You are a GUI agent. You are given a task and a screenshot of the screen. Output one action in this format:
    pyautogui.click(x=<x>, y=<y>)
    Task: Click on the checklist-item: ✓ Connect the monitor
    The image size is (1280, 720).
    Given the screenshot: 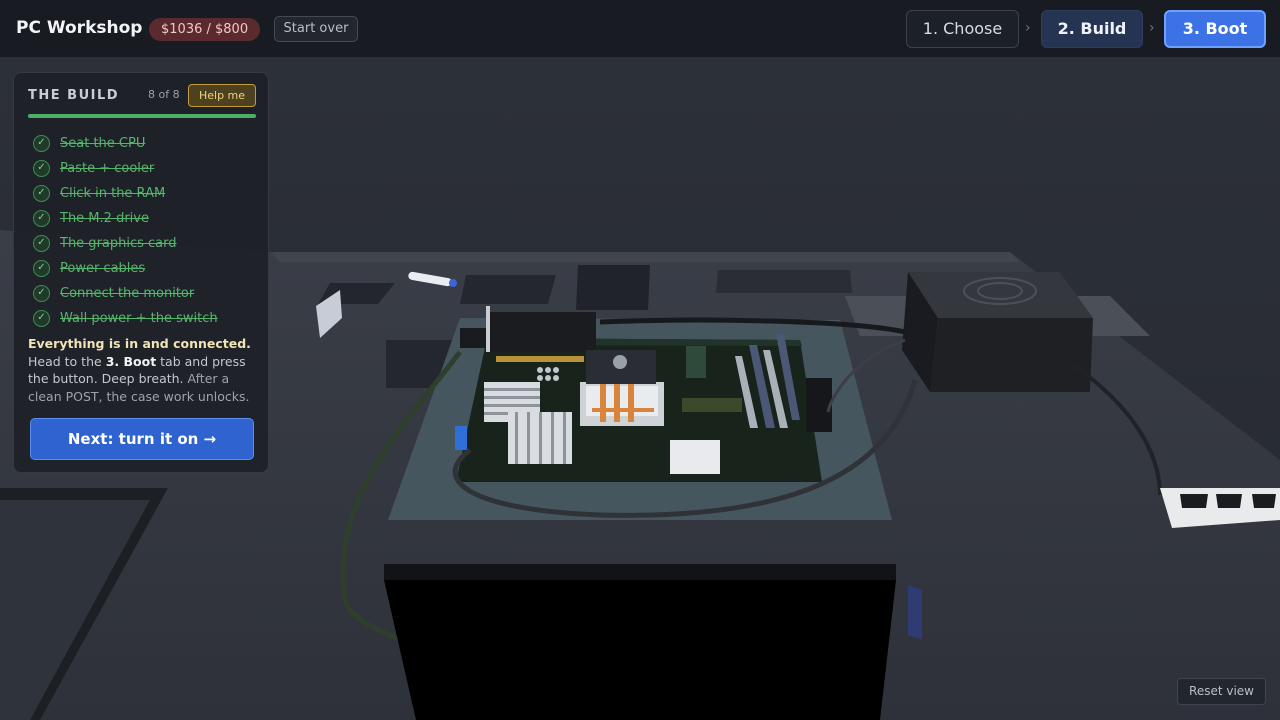 What is the action you would take?
    pyautogui.click(x=145, y=293)
    